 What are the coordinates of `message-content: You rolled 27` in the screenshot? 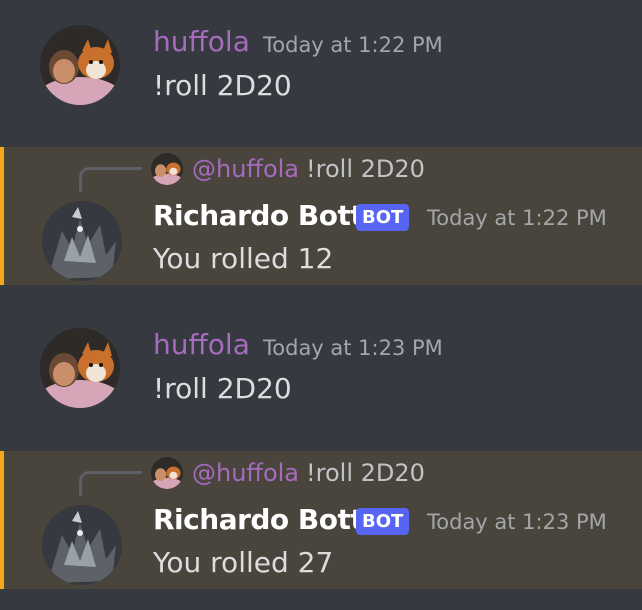 It's located at (243, 562).